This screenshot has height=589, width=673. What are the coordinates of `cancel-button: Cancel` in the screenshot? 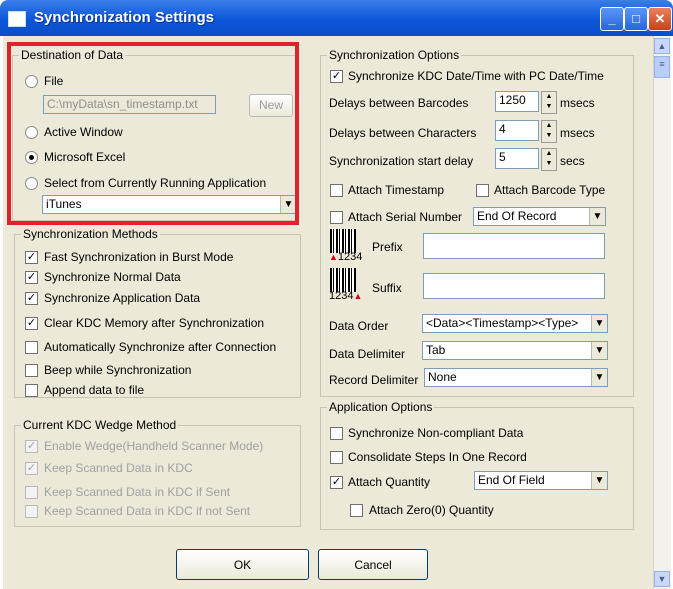 It's located at (373, 564).